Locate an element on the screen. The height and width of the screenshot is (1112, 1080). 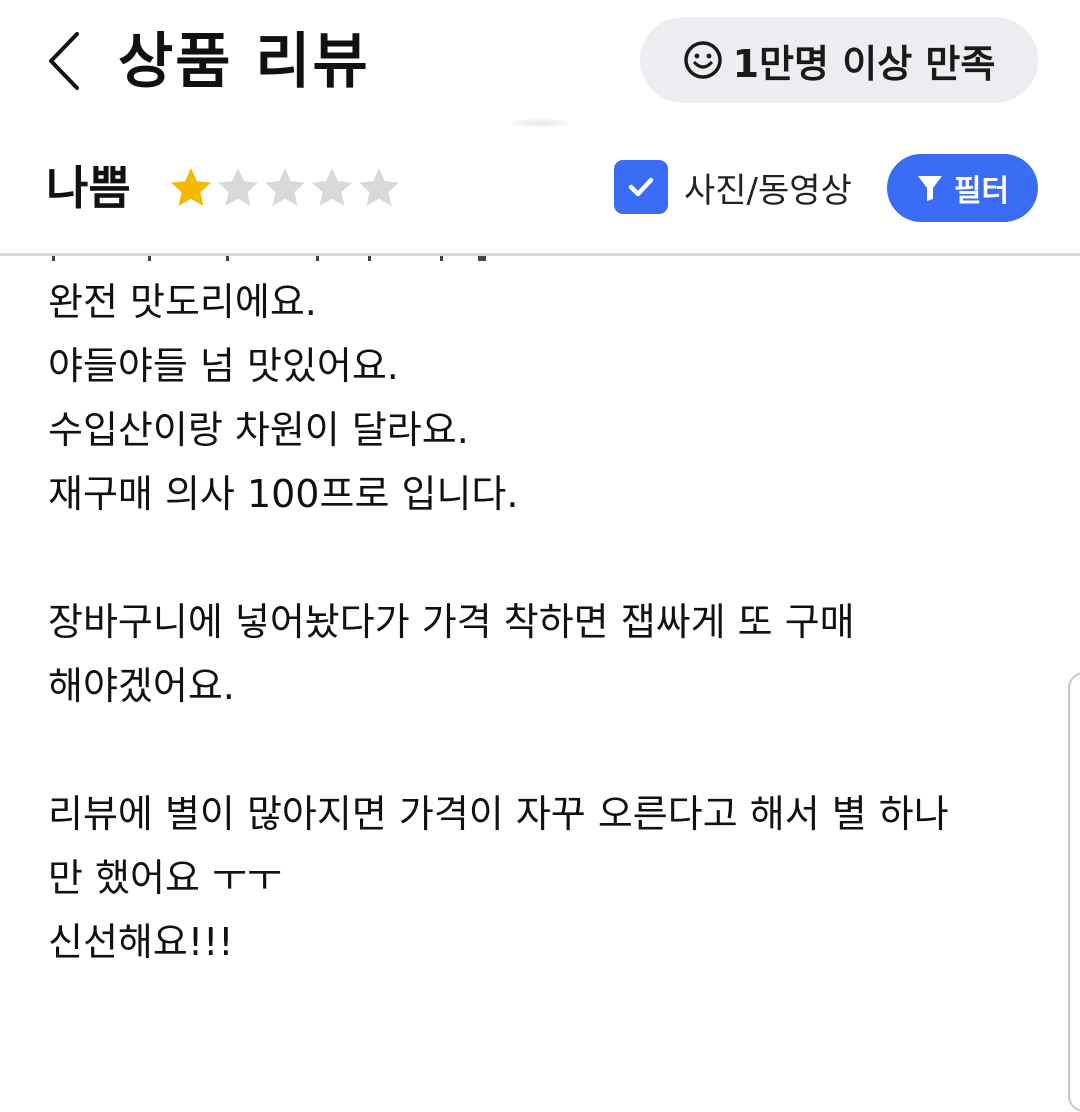
review-line: 야들야들 넘 맛있어요. is located at coordinates (223, 366).